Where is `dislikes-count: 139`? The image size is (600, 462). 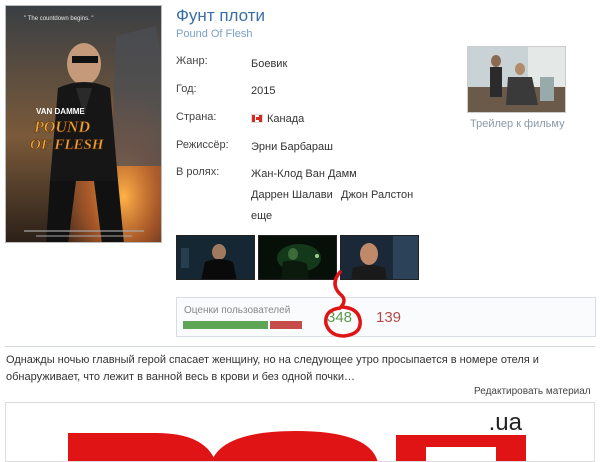
dislikes-count: 139 is located at coordinates (388, 317).